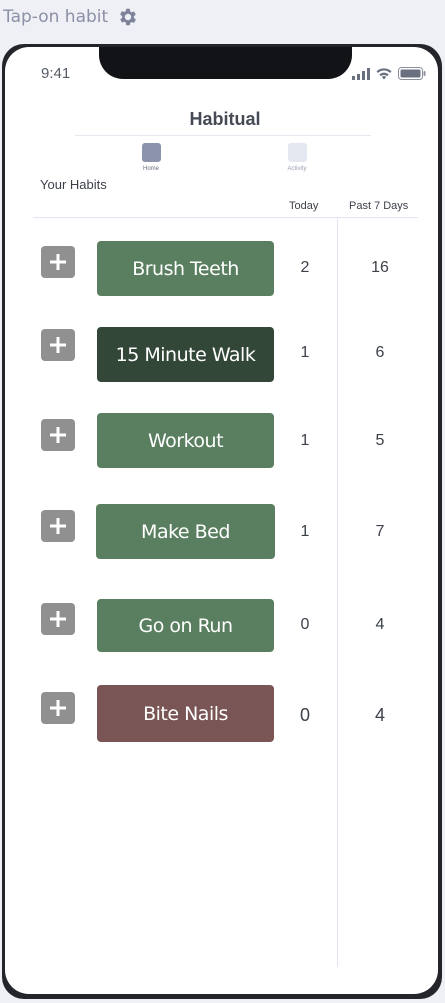 The height and width of the screenshot is (1003, 445). I want to click on top-bar: Tap-on habit, so click(222, 17).